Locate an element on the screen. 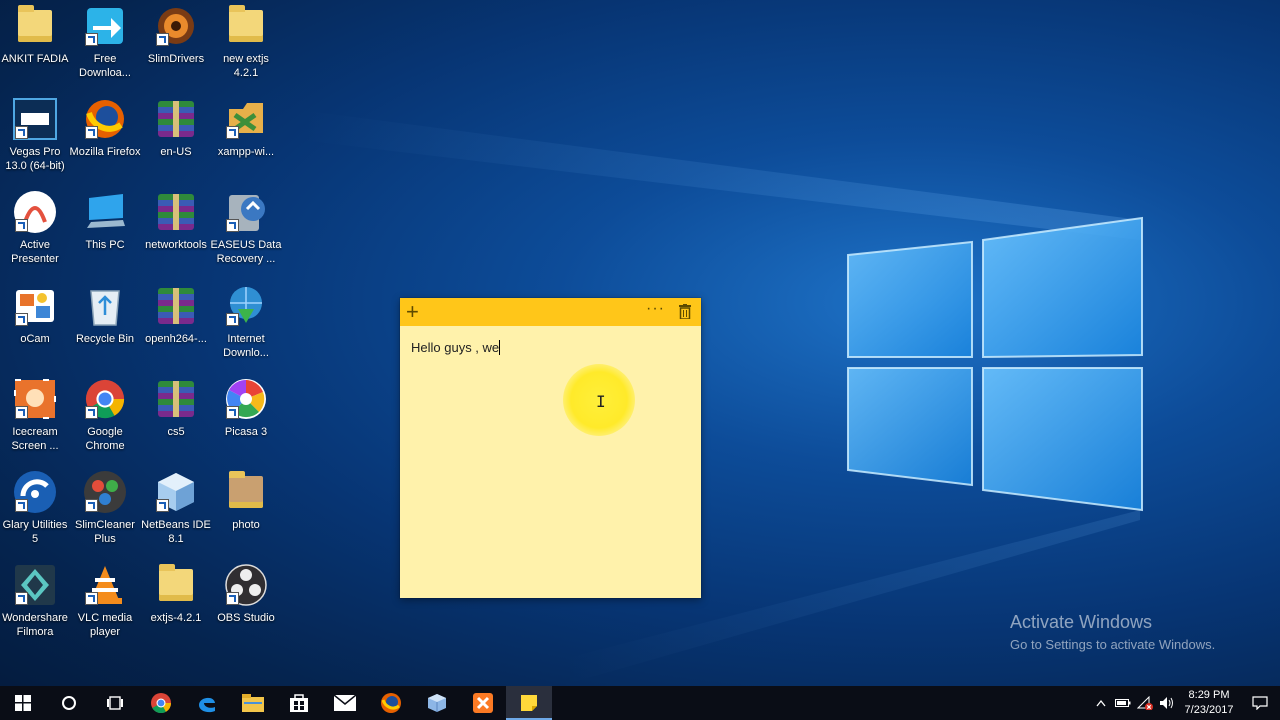 Image resolution: width=1280 pixels, height=720 pixels. slimcleaner-icon is located at coordinates (105, 492).